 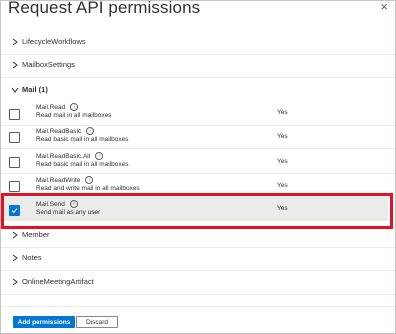 I want to click on group-row-notes: Notes, so click(x=198, y=259).